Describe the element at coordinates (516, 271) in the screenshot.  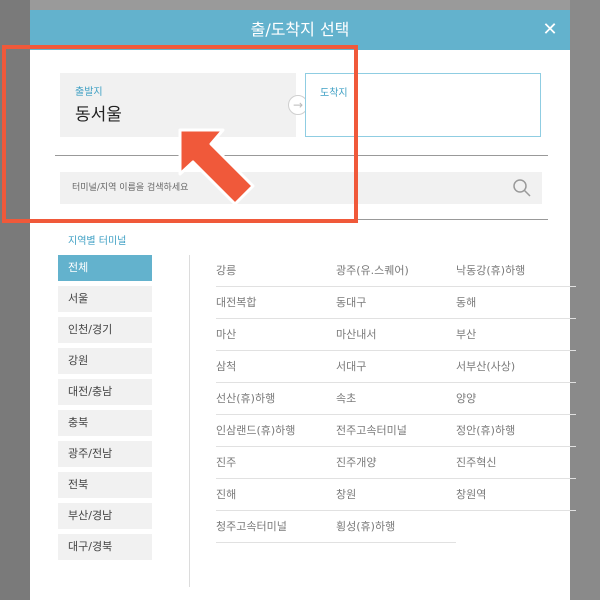
I see `terminal-item: 낙동강(휴)하행` at that location.